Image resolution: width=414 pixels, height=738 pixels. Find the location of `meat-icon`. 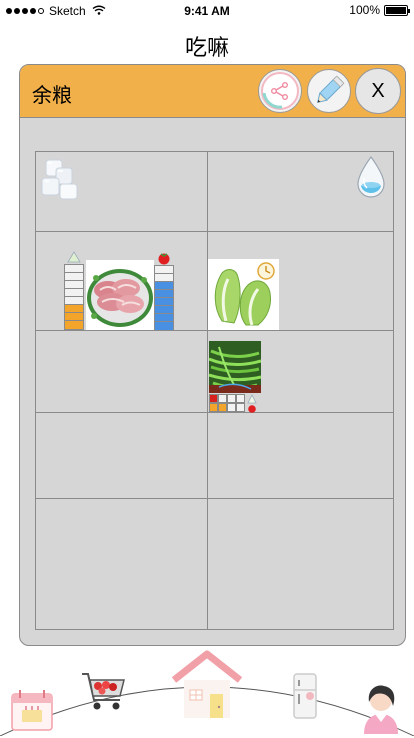

meat-icon is located at coordinates (120, 298).